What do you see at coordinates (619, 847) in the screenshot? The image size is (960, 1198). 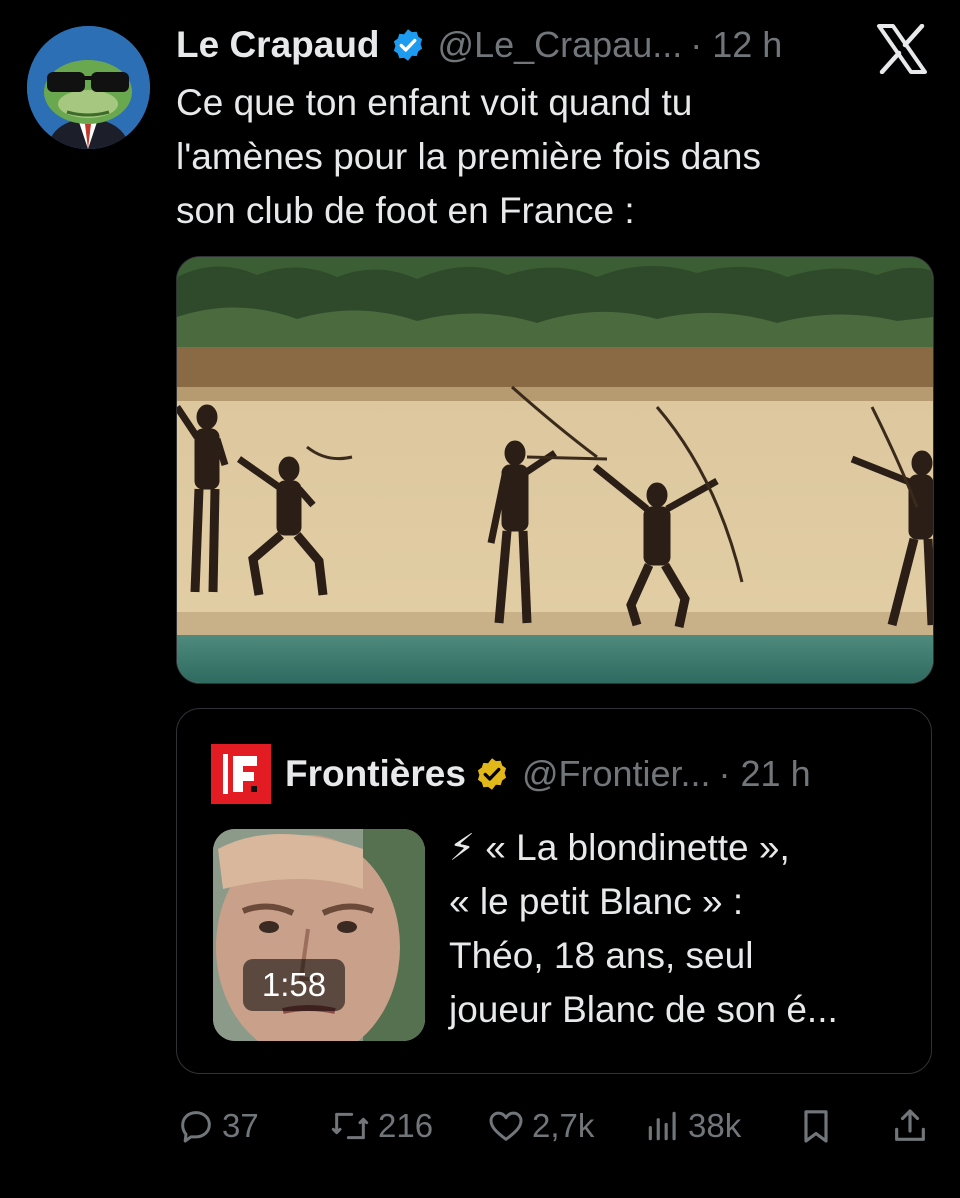 I see `quoted-text-line: ⚡ « La blondinette »,` at bounding box center [619, 847].